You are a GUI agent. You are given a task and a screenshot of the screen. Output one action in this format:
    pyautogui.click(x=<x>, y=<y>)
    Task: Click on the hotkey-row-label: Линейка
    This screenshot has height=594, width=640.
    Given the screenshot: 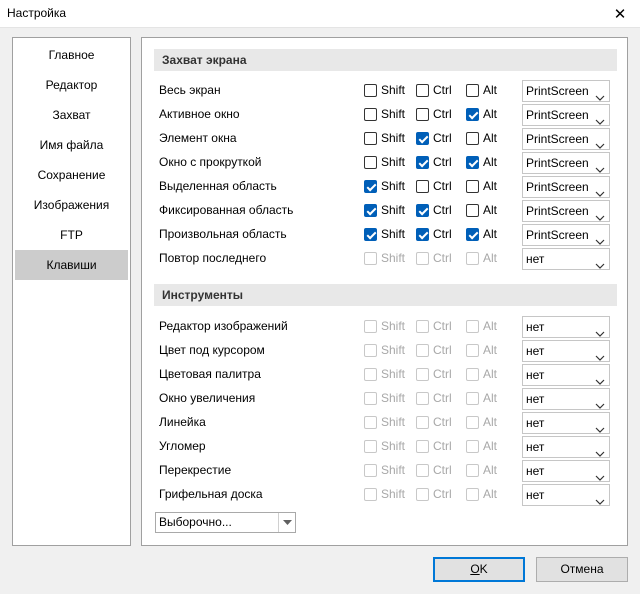 What is the action you would take?
    pyautogui.click(x=182, y=422)
    